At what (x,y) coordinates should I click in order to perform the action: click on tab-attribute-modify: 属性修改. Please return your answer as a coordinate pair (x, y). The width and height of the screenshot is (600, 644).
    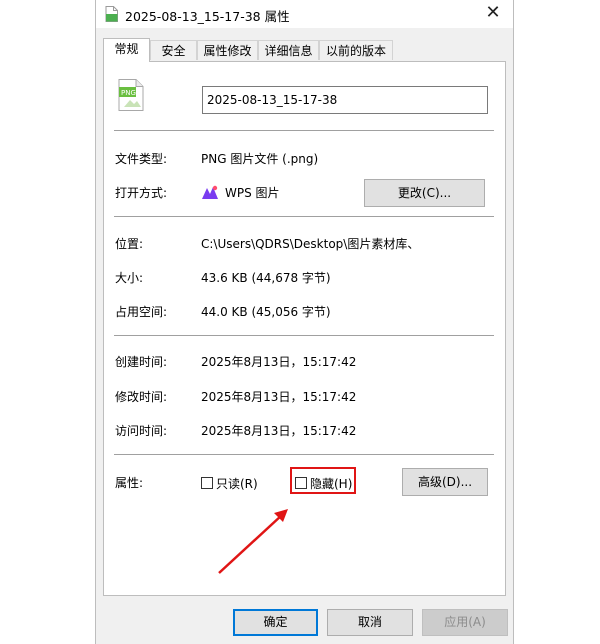
    Looking at the image, I should click on (227, 50).